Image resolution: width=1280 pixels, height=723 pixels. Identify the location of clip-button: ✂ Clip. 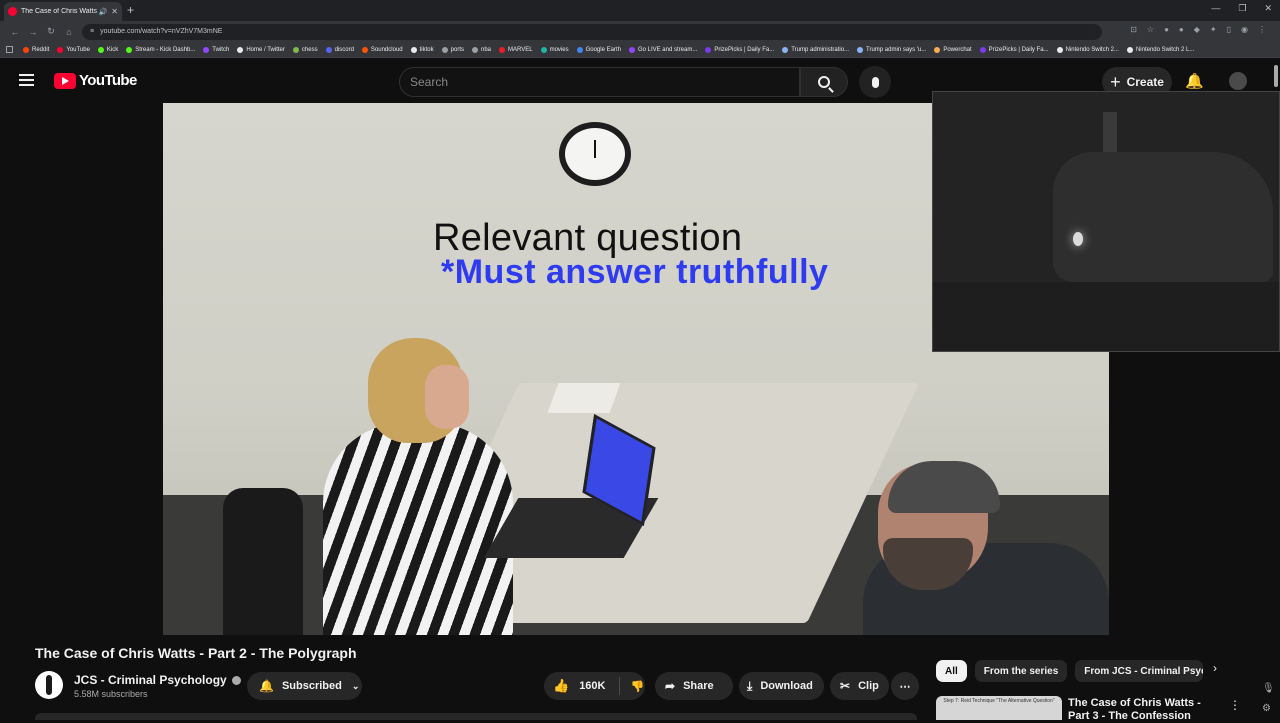
(859, 686).